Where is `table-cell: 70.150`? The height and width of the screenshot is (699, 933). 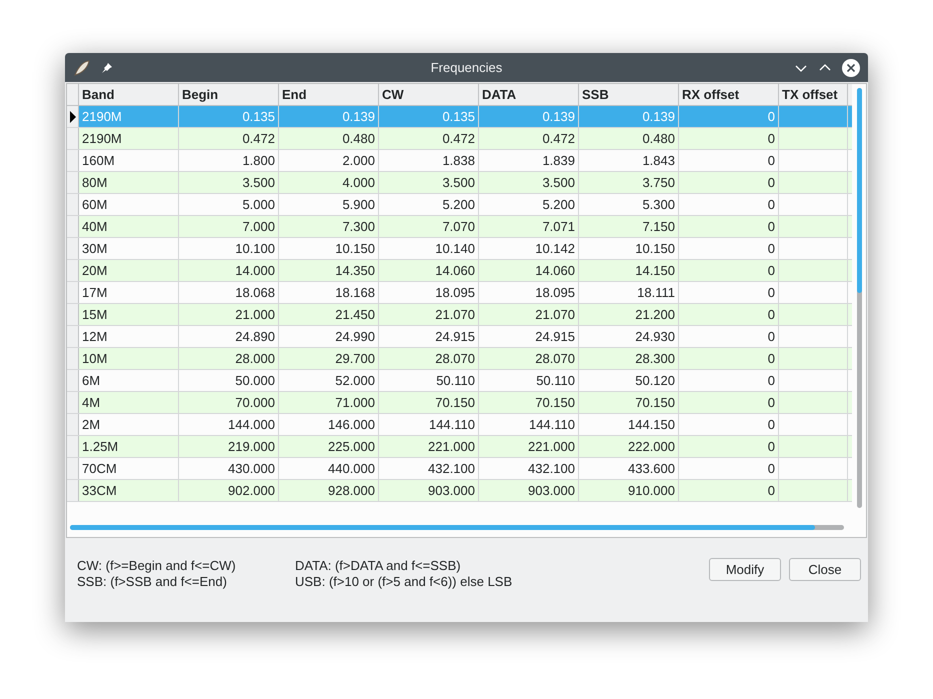 table-cell: 70.150 is located at coordinates (529, 402).